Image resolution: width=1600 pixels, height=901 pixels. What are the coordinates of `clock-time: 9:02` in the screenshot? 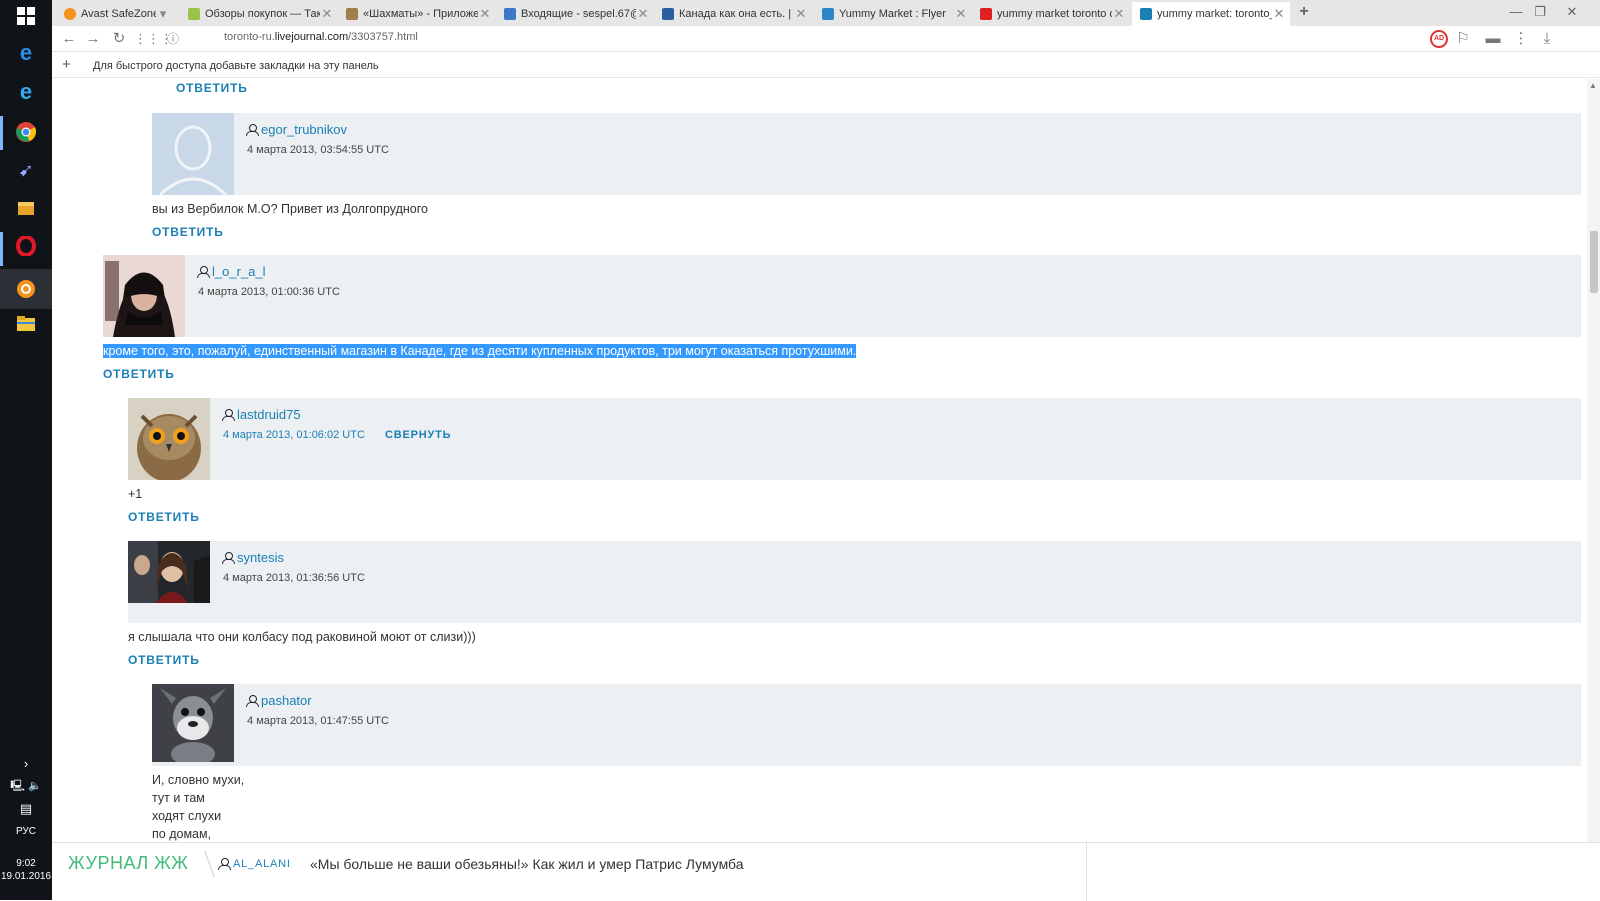 It's located at (26, 864).